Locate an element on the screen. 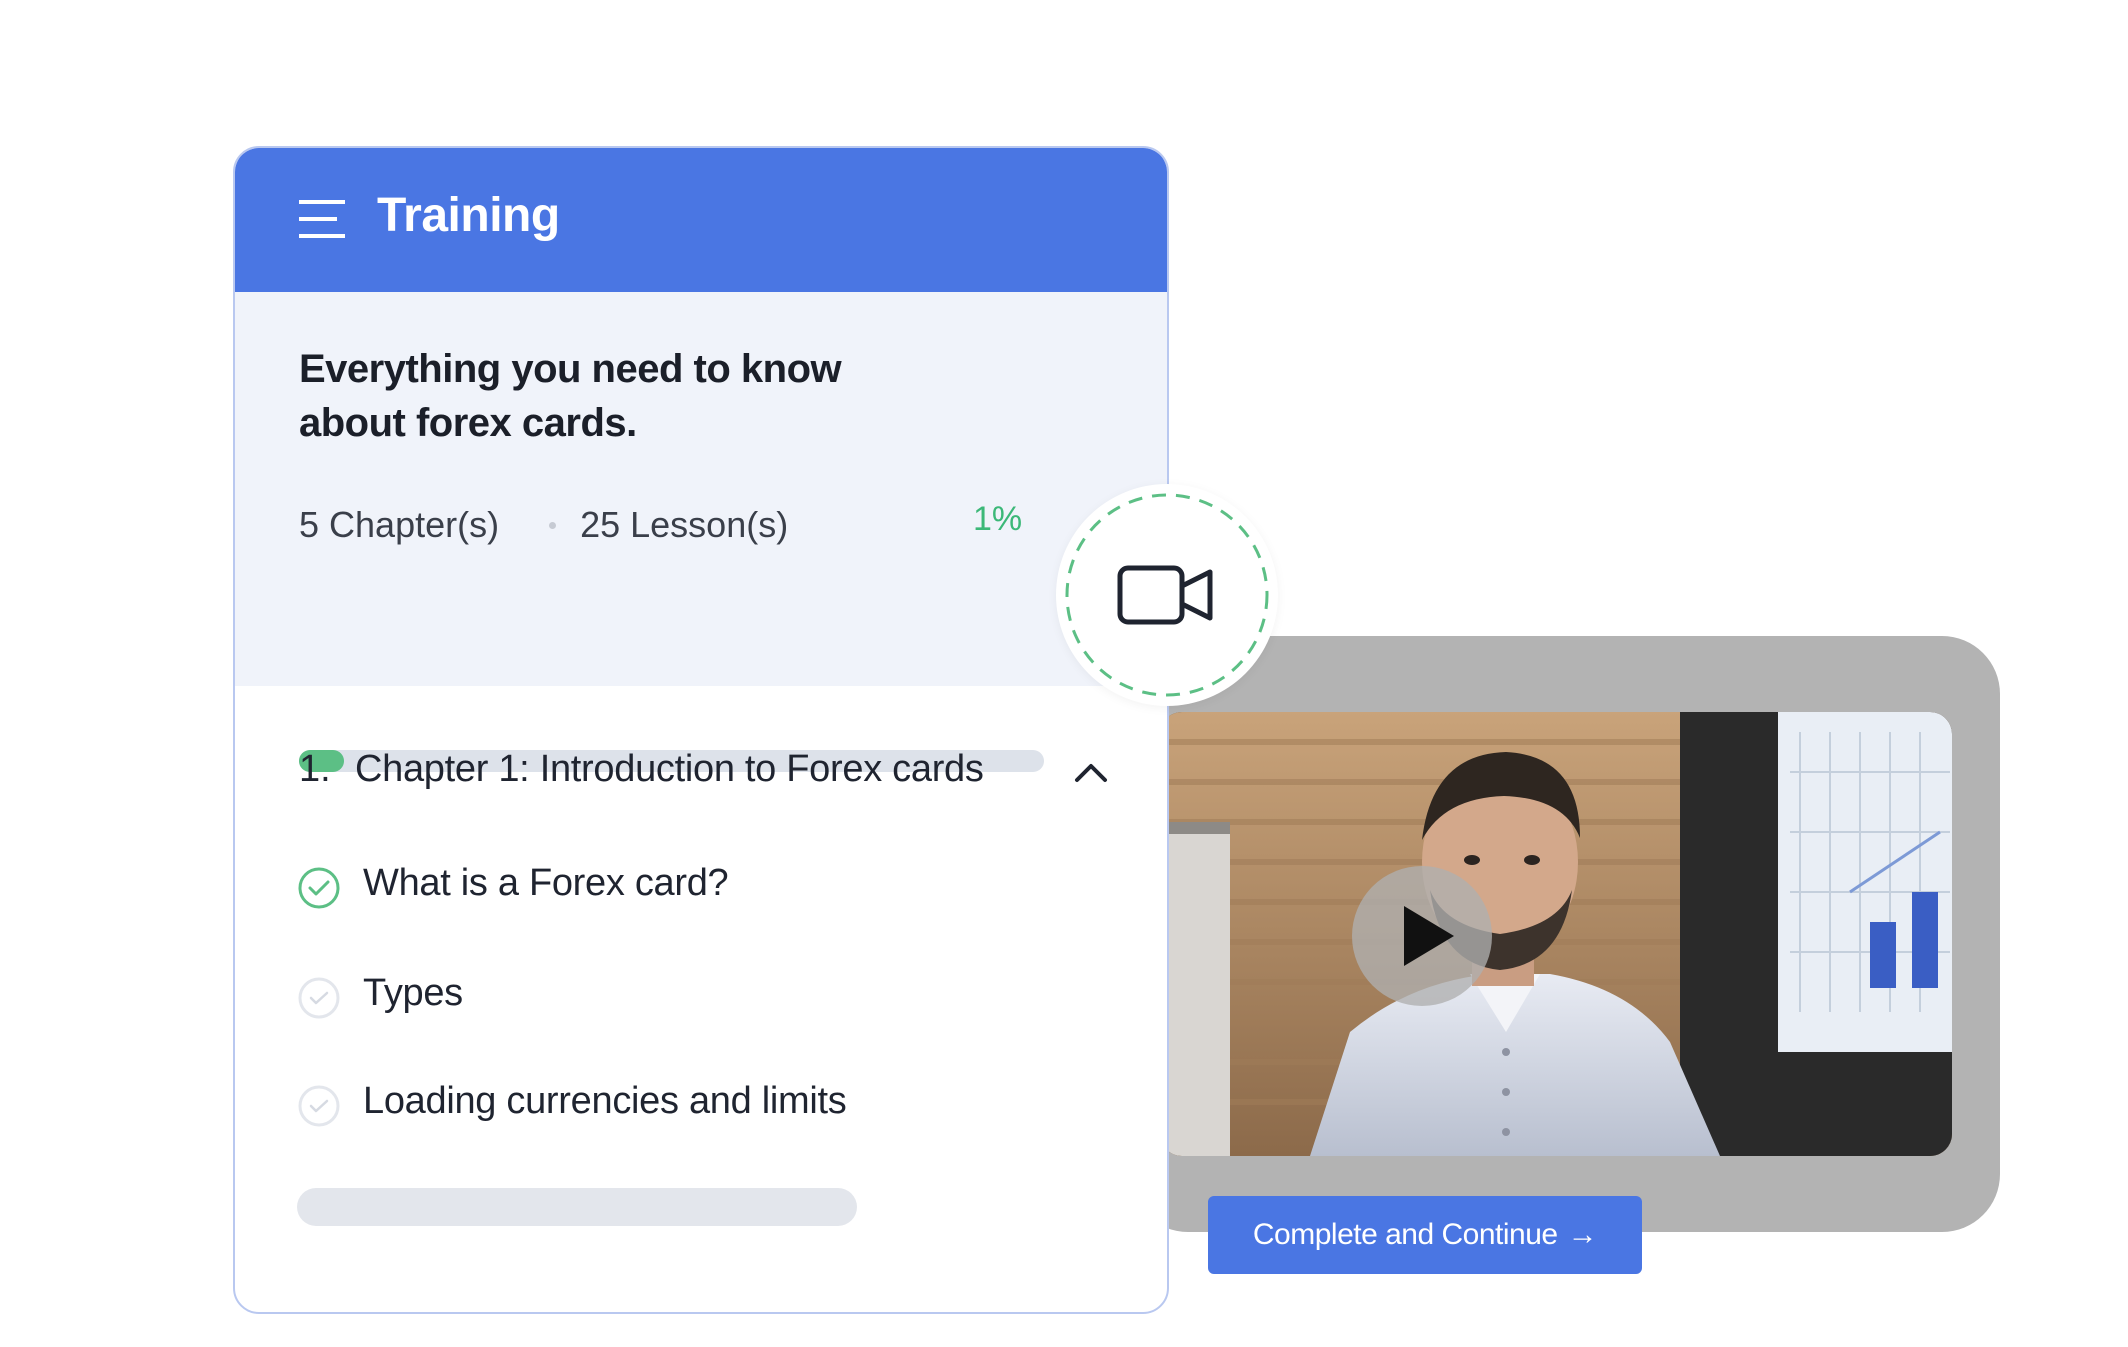 Image resolution: width=2128 pixels, height=1347 pixels. lesson-item: What is a Forex card? is located at coordinates (707, 890).